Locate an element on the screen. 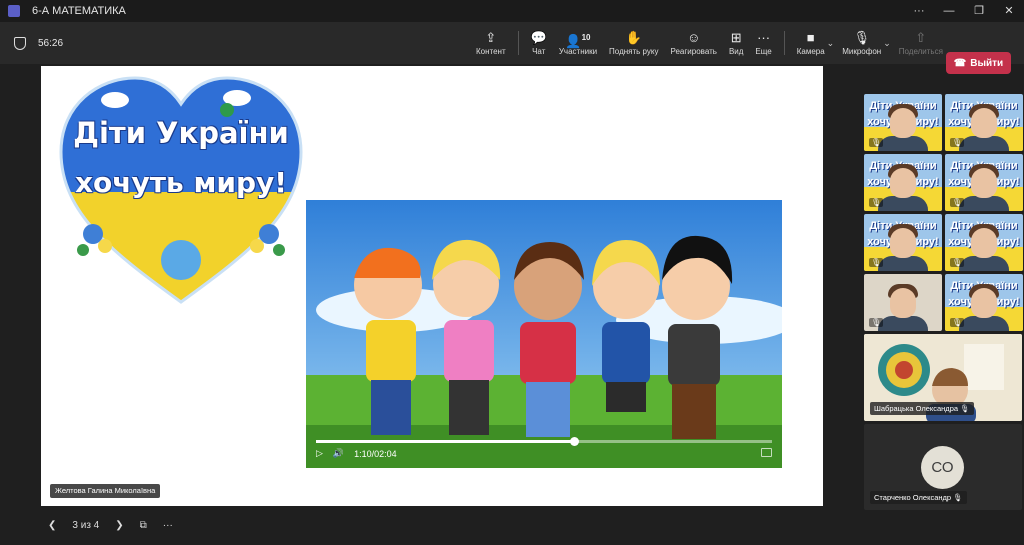  slide-more-icon: ··· is located at coordinates (168, 525).